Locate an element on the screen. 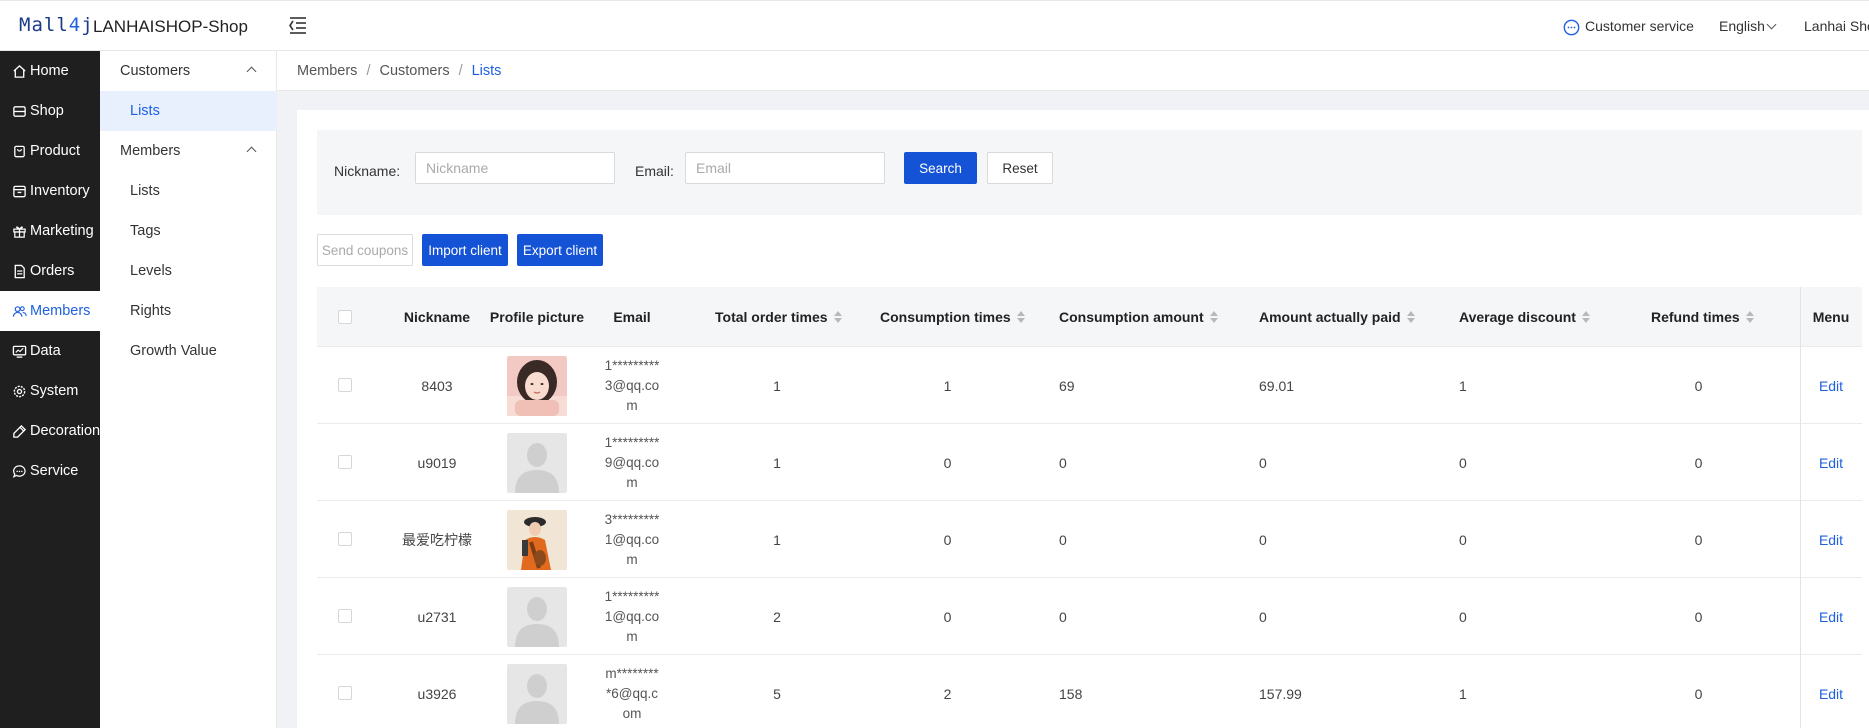 The image size is (1869, 728). sidebar-item-members: Members is located at coordinates (50, 311).